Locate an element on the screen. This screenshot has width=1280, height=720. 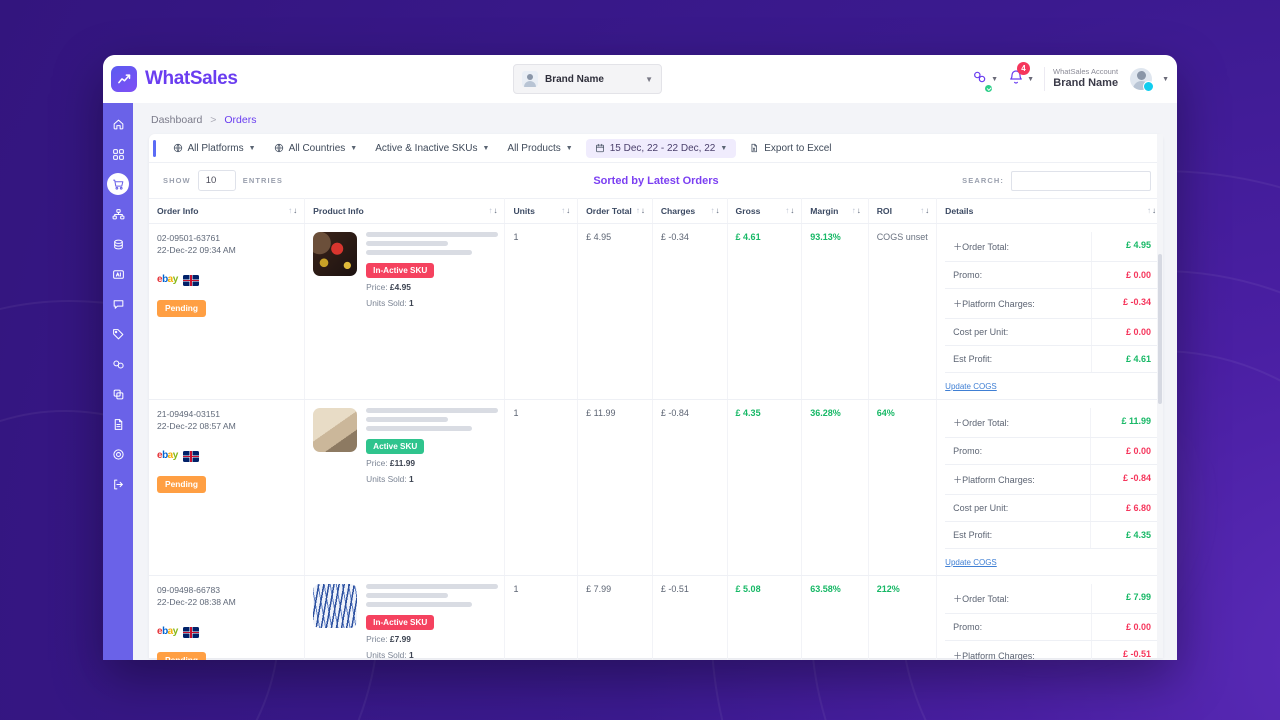
column-header-label: Charges is located at coordinates (678, 211).